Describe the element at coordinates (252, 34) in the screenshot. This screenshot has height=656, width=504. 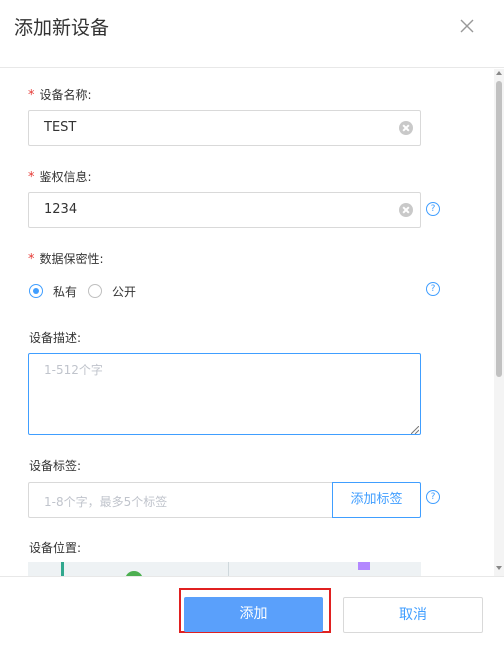
I see `dialog-header: 添加新设备` at that location.